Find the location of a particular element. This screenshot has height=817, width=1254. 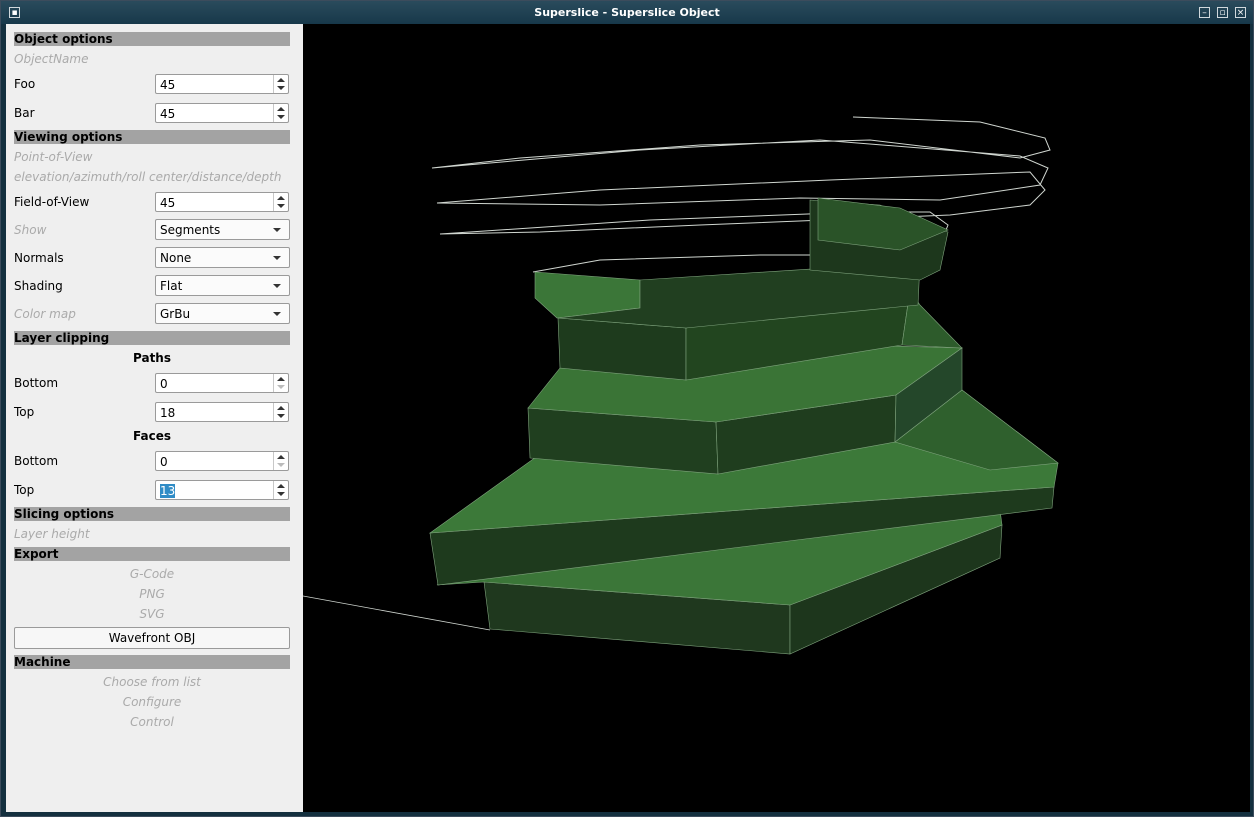

bar-label: Bar is located at coordinates (24, 113).